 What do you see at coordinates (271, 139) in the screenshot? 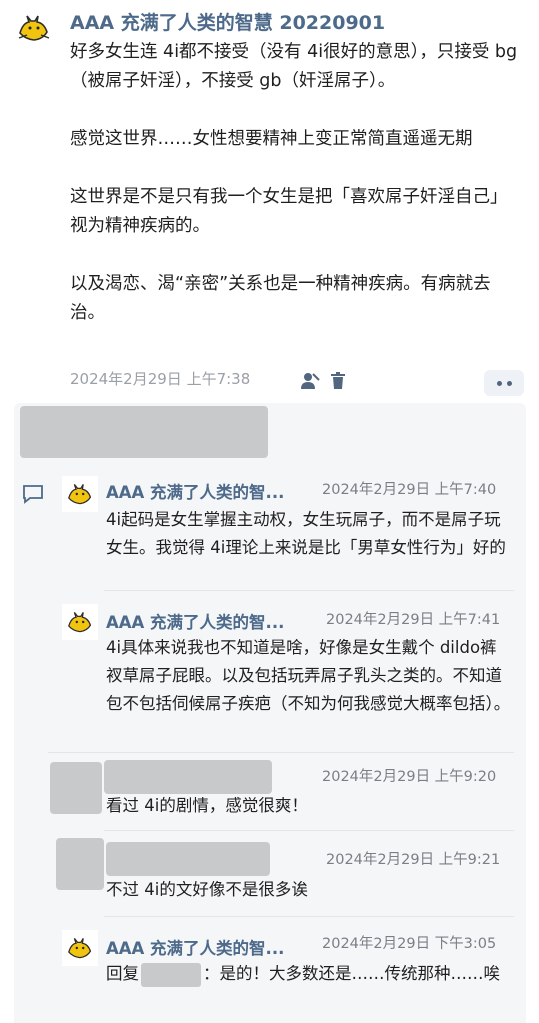
I see `post-paragraph: 感觉这世界……女性想要精神上变正常简直遥遥无期` at bounding box center [271, 139].